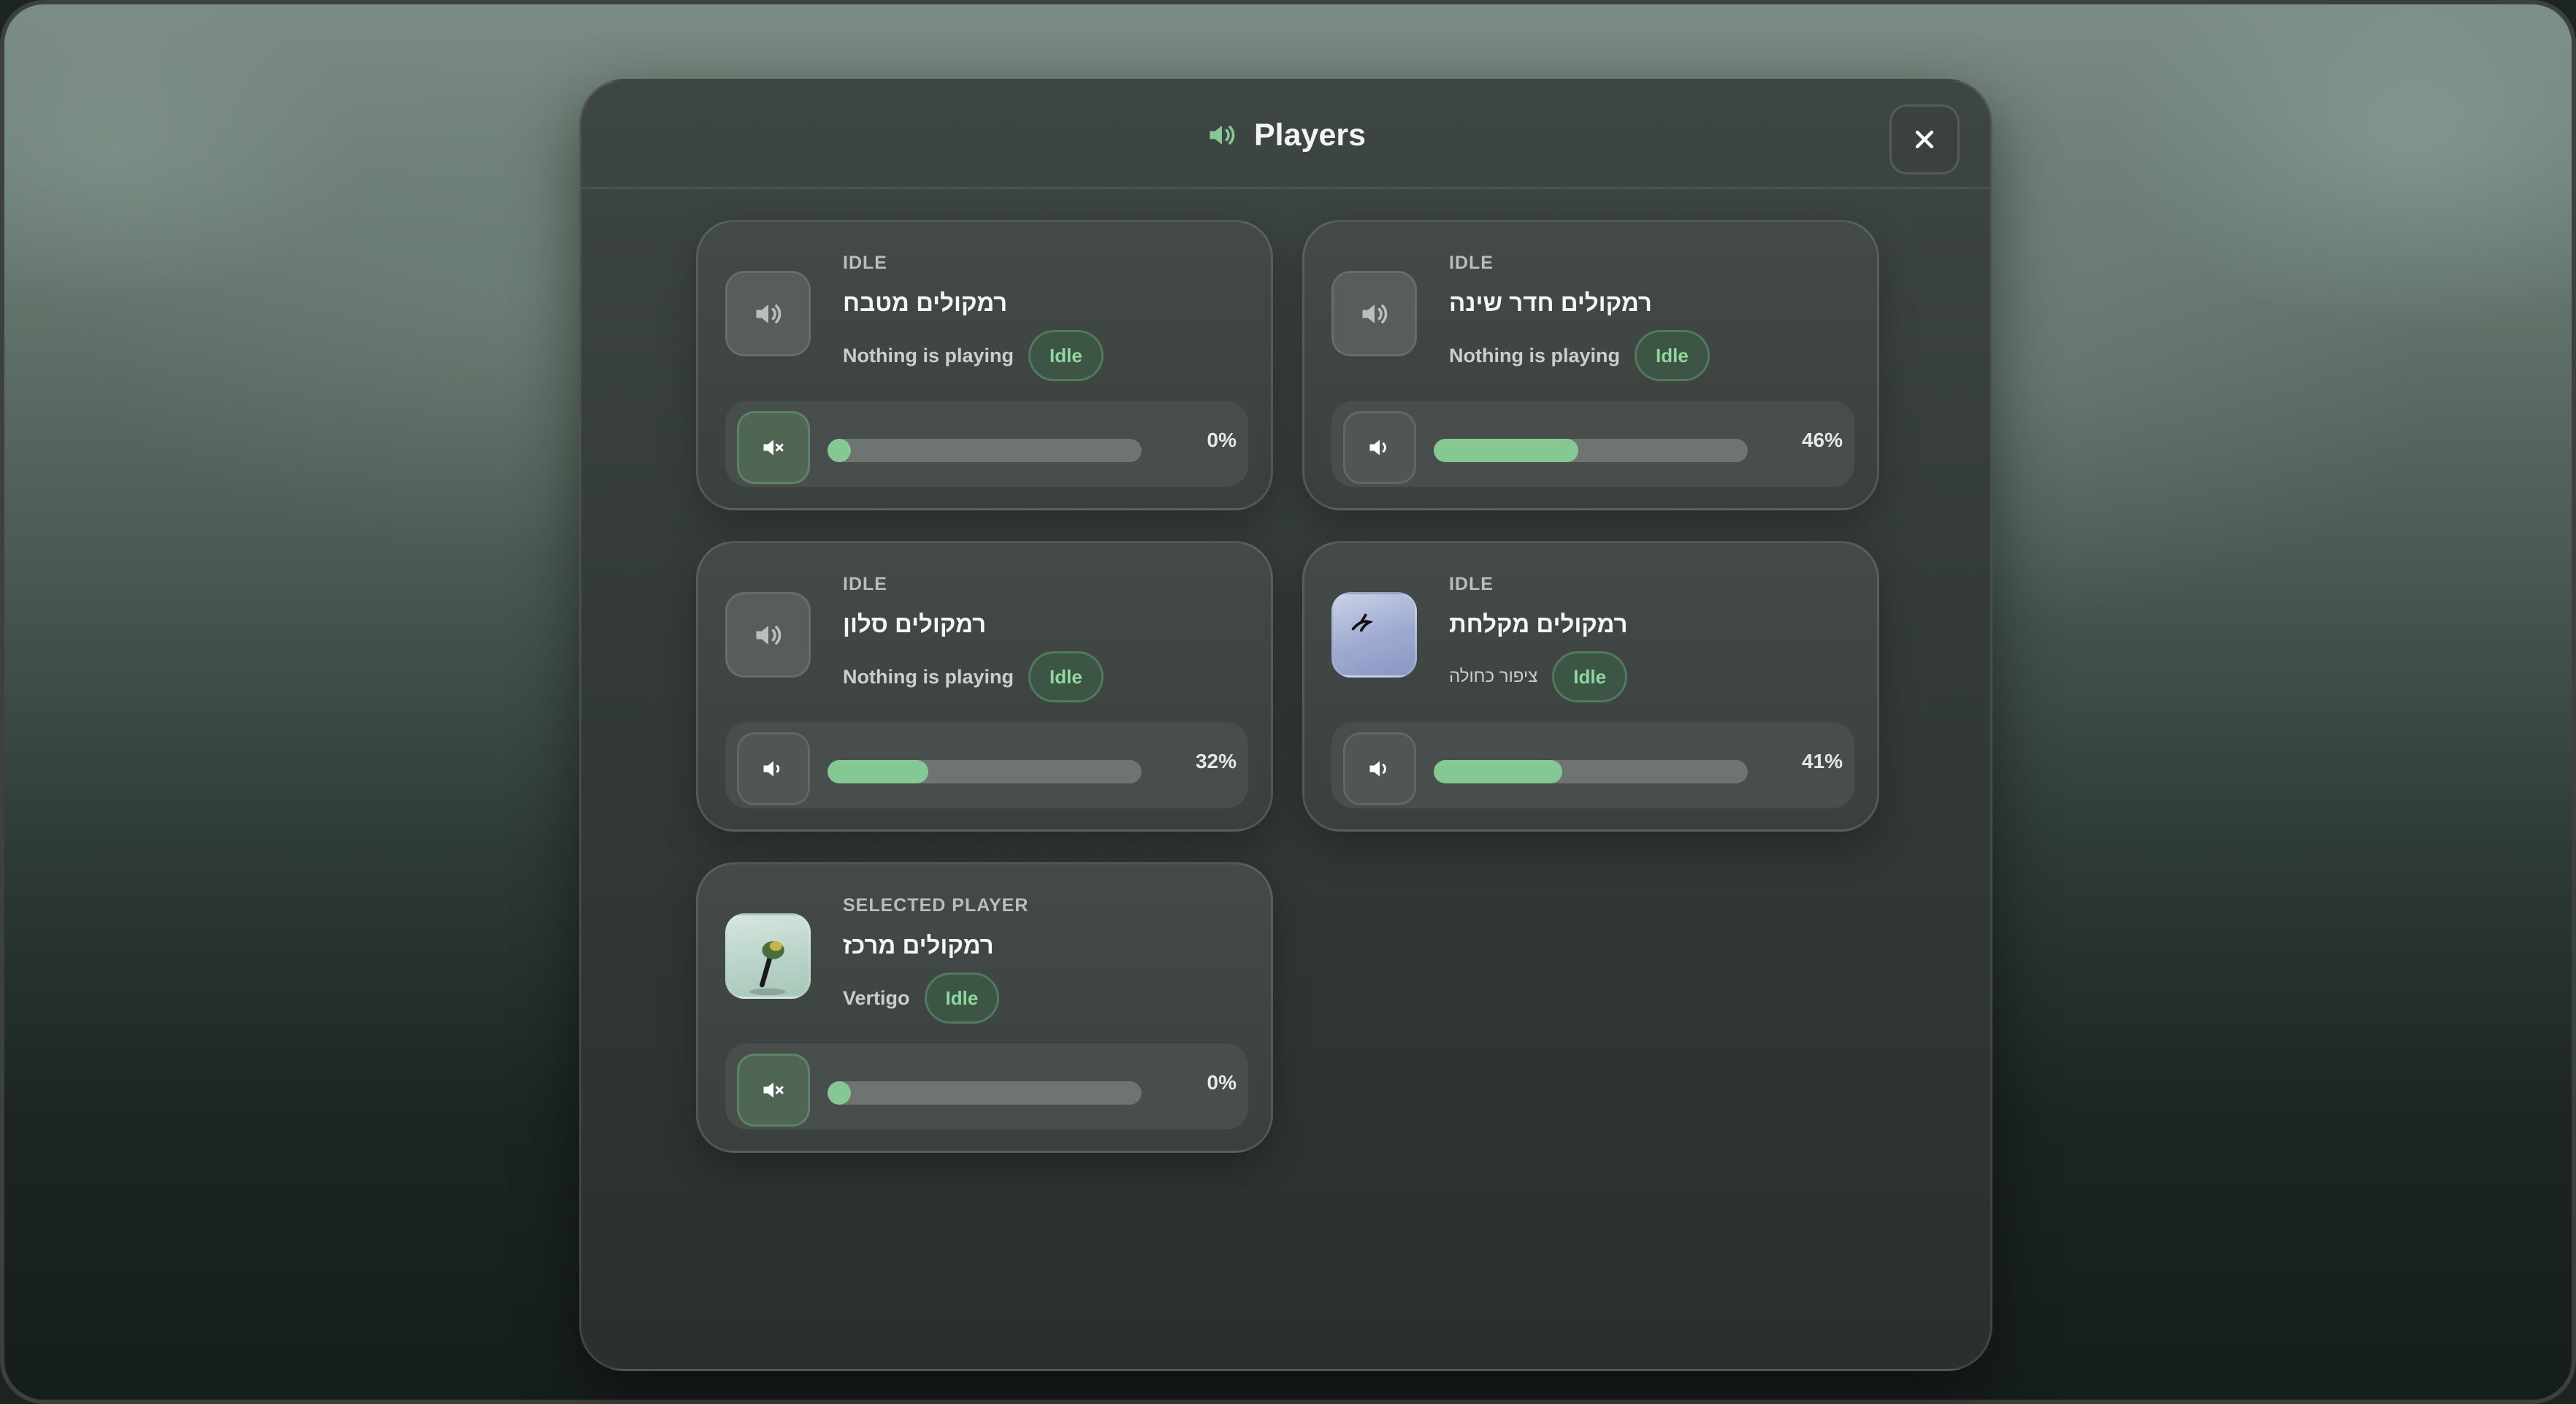 The width and height of the screenshot is (2576, 1404). I want to click on close-icon, so click(1924, 139).